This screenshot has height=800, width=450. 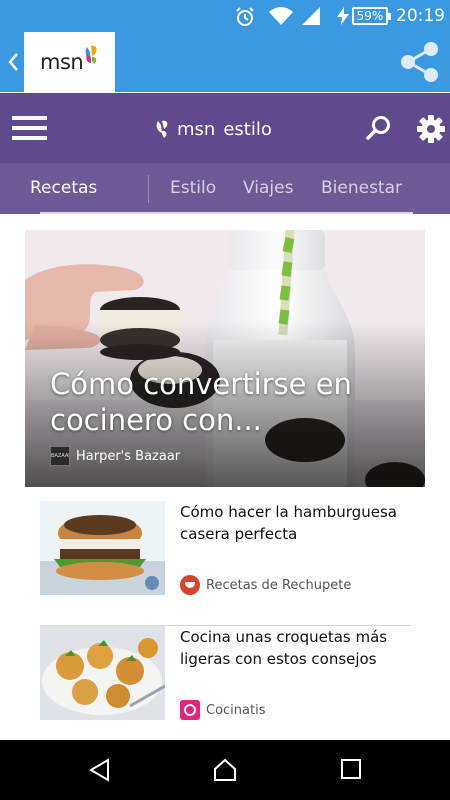 What do you see at coordinates (63, 188) in the screenshot?
I see `tab-recetas: Recetas` at bounding box center [63, 188].